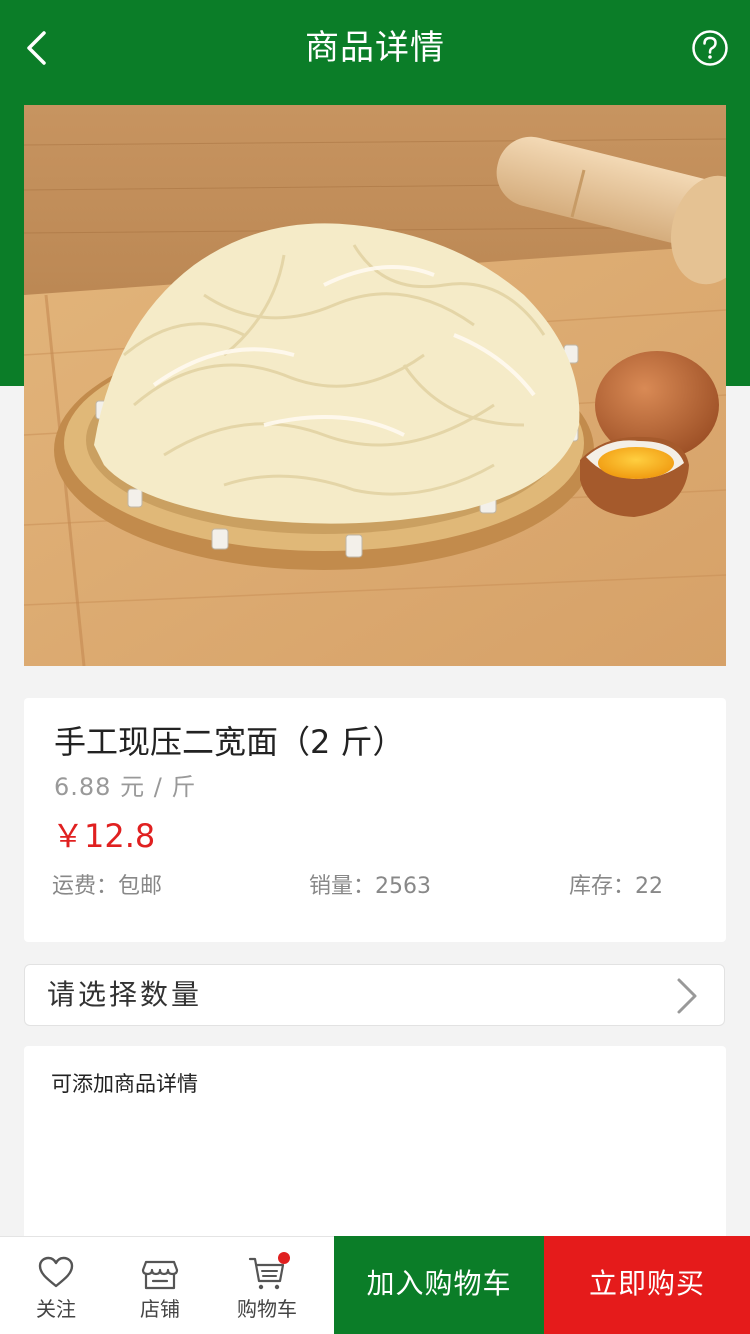 The width and height of the screenshot is (750, 1334). What do you see at coordinates (56, 1272) in the screenshot?
I see `heart-icon` at bounding box center [56, 1272].